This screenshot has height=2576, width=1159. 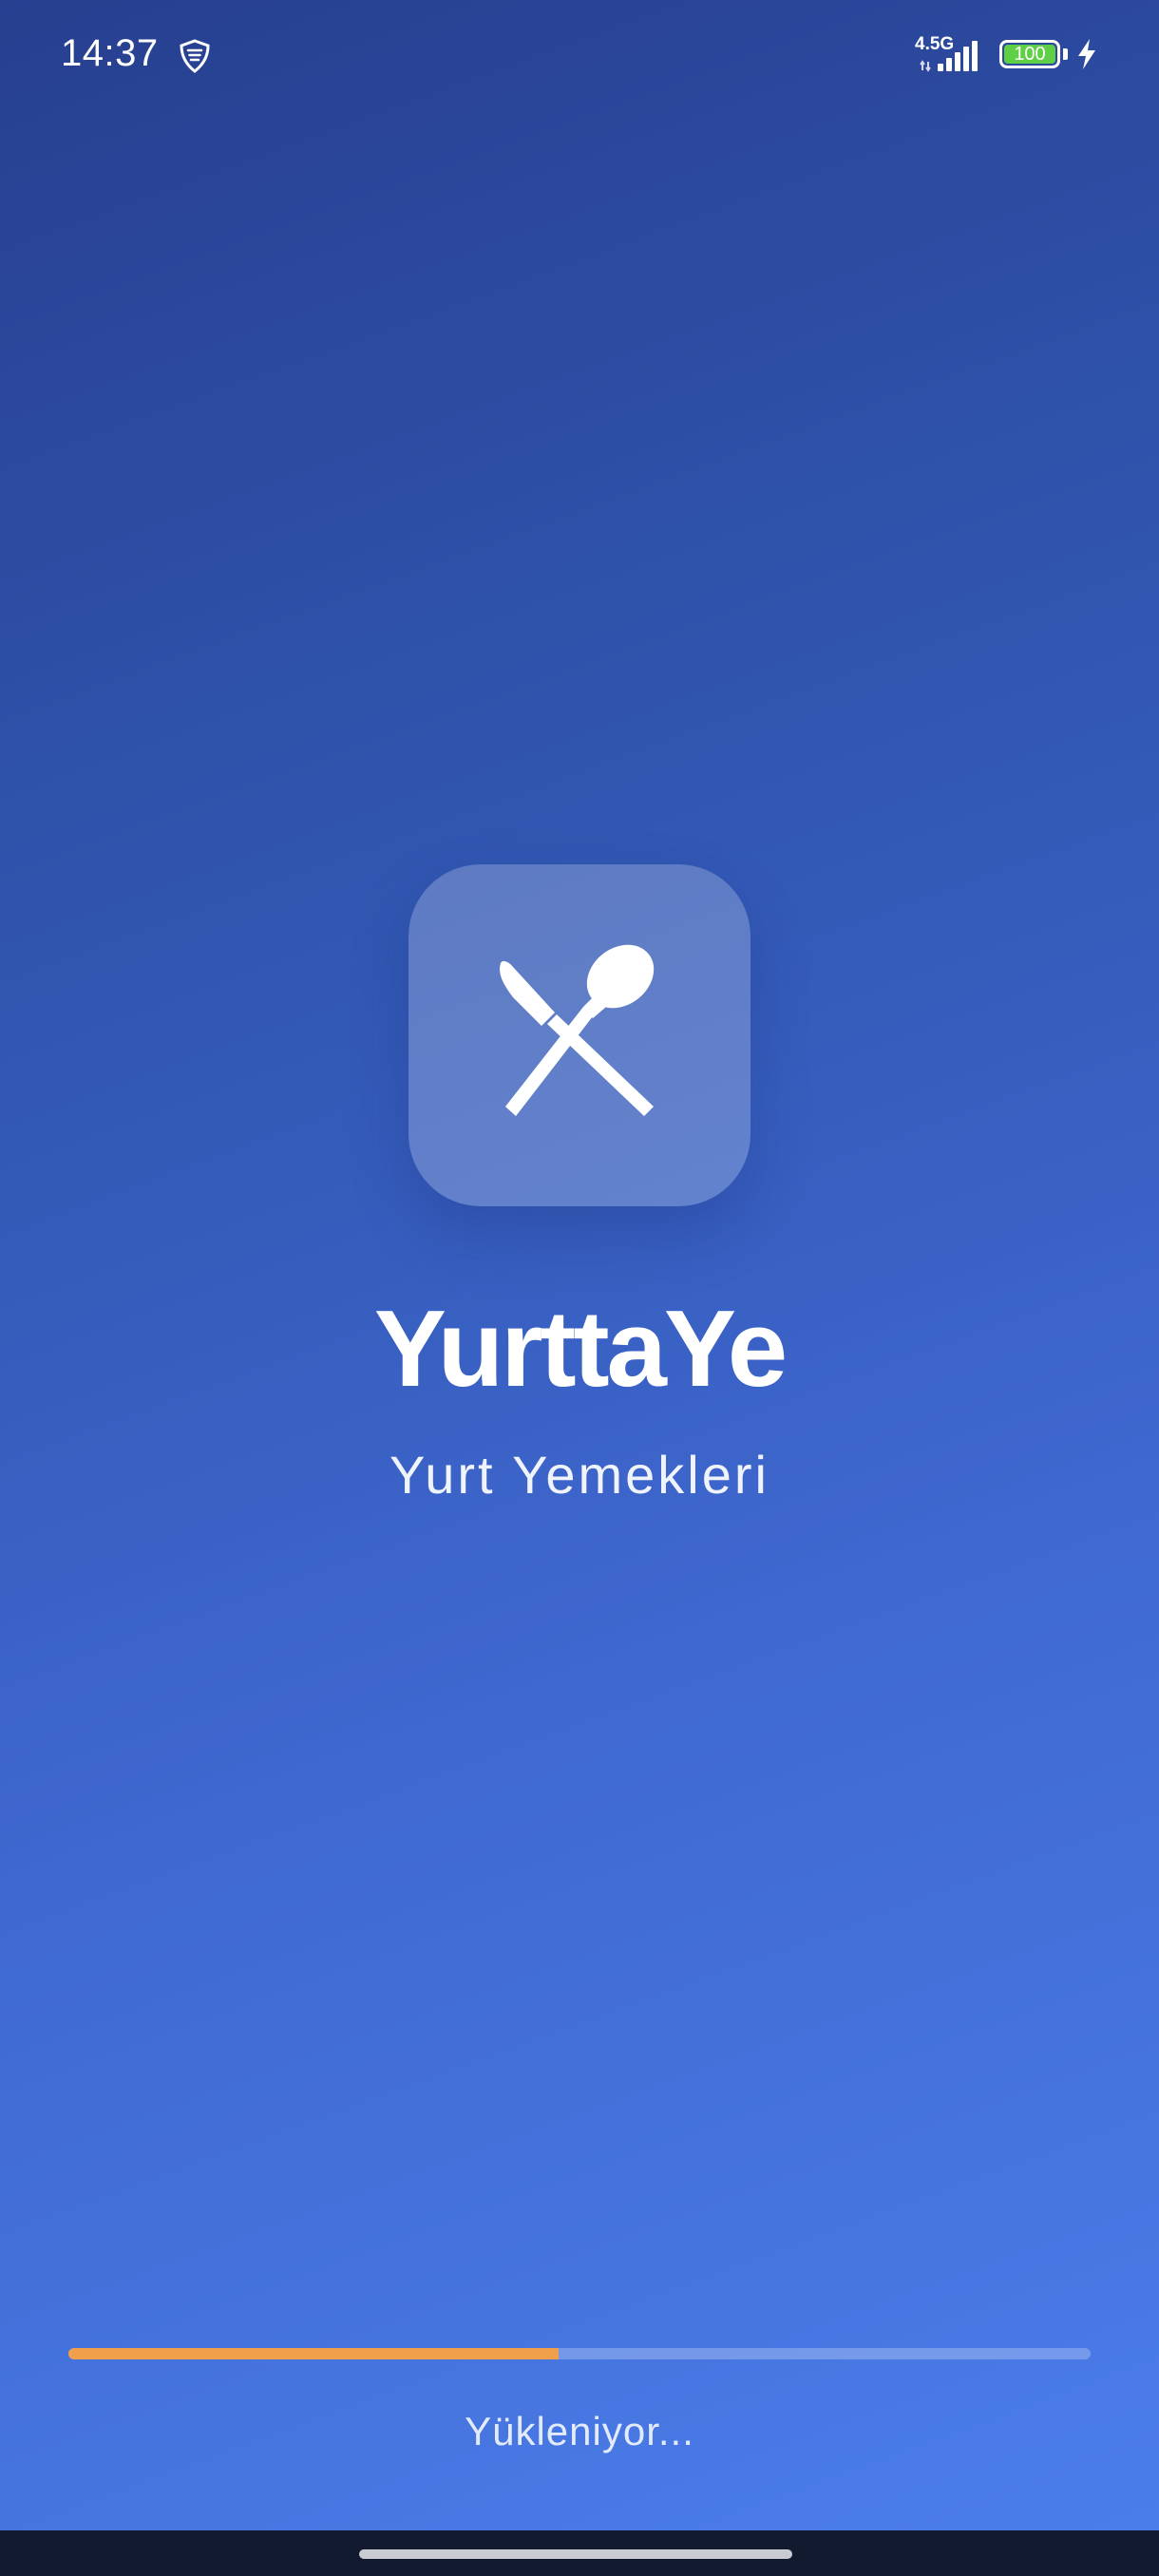 What do you see at coordinates (580, 1475) in the screenshot?
I see `app-subtitle: Yurt Yemekleri` at bounding box center [580, 1475].